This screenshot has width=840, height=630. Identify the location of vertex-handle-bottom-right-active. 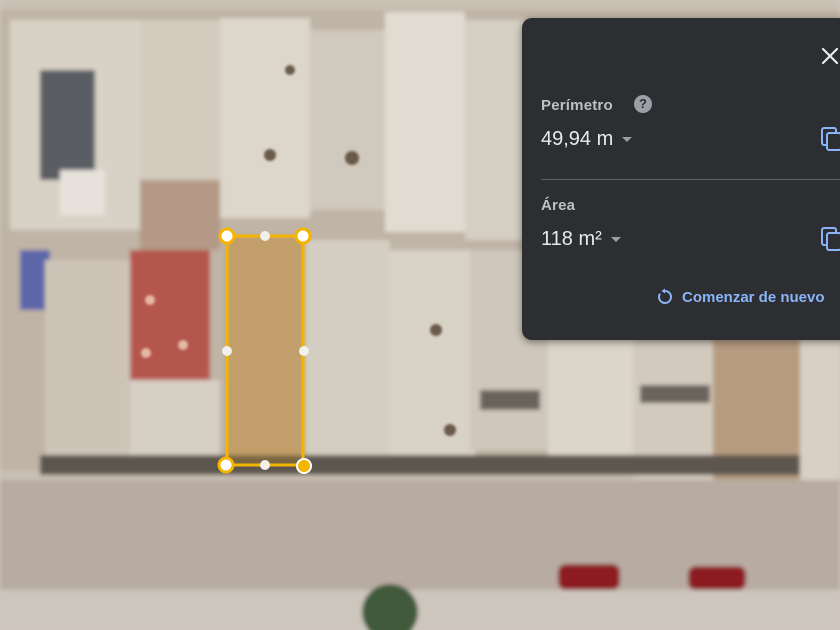
(304, 466).